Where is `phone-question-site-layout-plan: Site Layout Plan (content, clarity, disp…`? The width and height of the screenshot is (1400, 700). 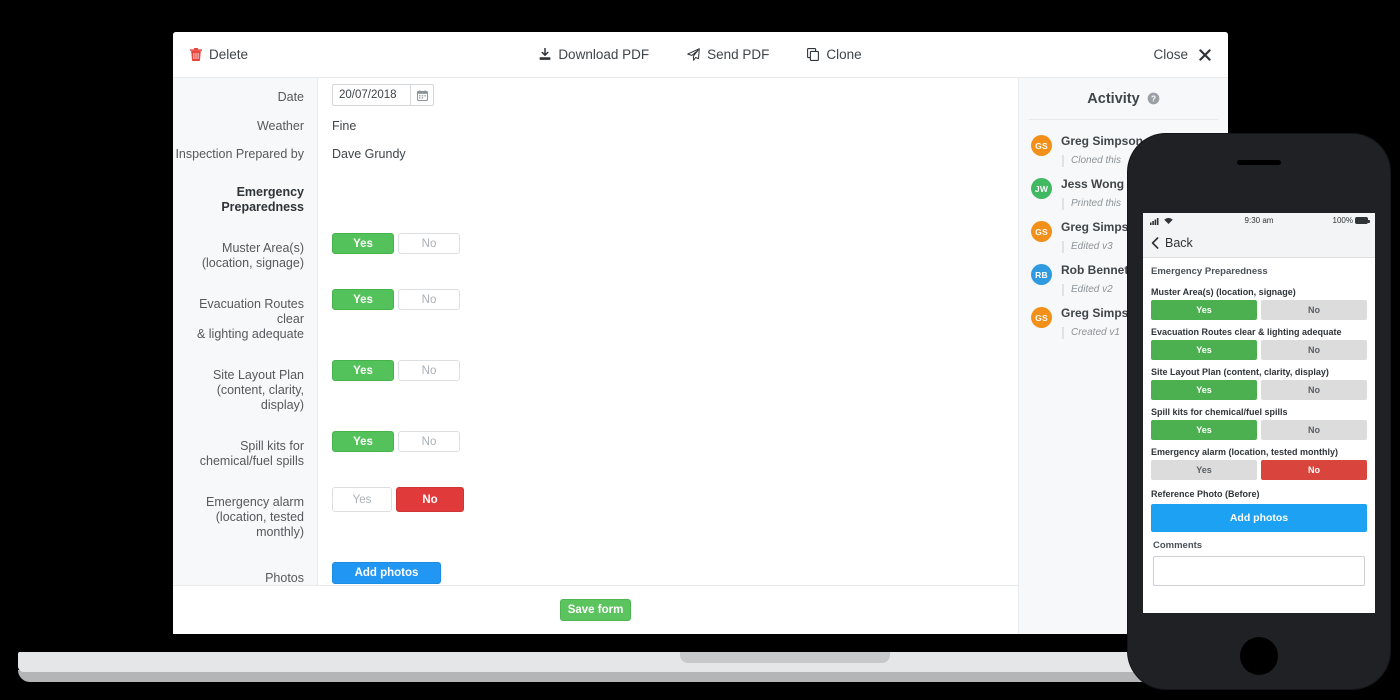 phone-question-site-layout-plan: Site Layout Plan (content, clarity, disp… is located at coordinates (1259, 383).